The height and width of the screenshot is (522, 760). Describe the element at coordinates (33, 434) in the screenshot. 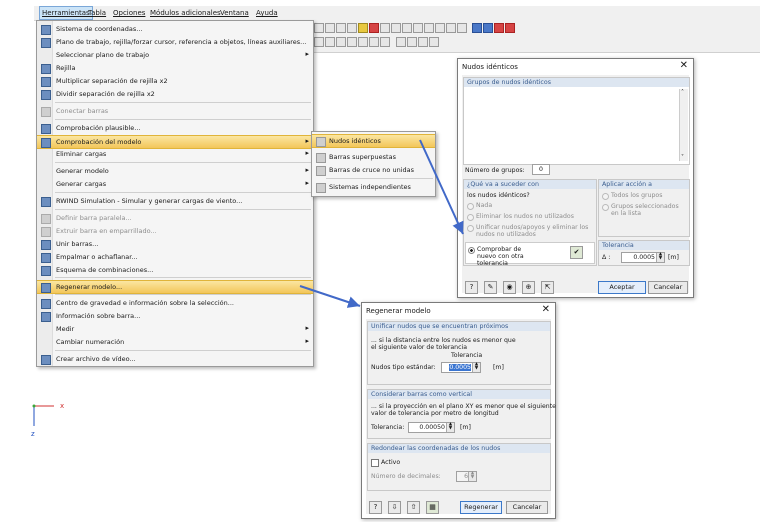

I see `axis-z-label: z` at that location.